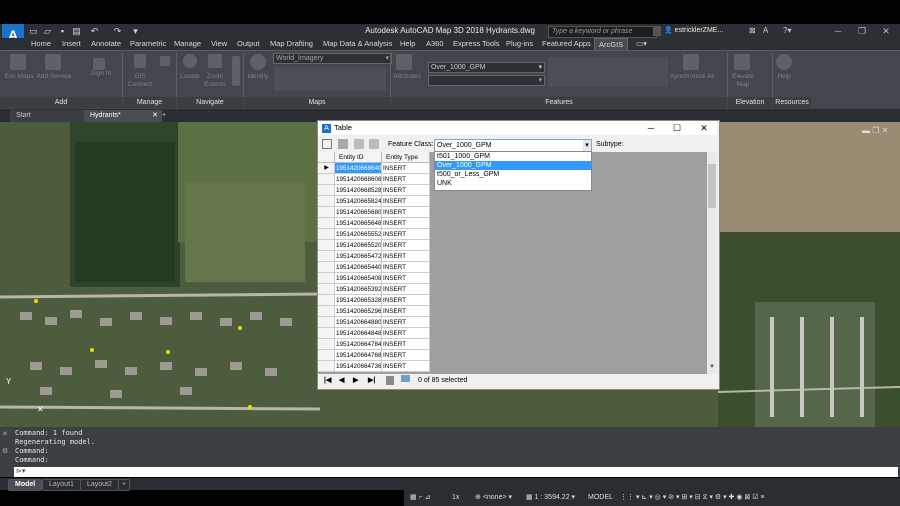 The height and width of the screenshot is (506, 900). I want to click on model-space-toggle: MODEL, so click(600, 498).